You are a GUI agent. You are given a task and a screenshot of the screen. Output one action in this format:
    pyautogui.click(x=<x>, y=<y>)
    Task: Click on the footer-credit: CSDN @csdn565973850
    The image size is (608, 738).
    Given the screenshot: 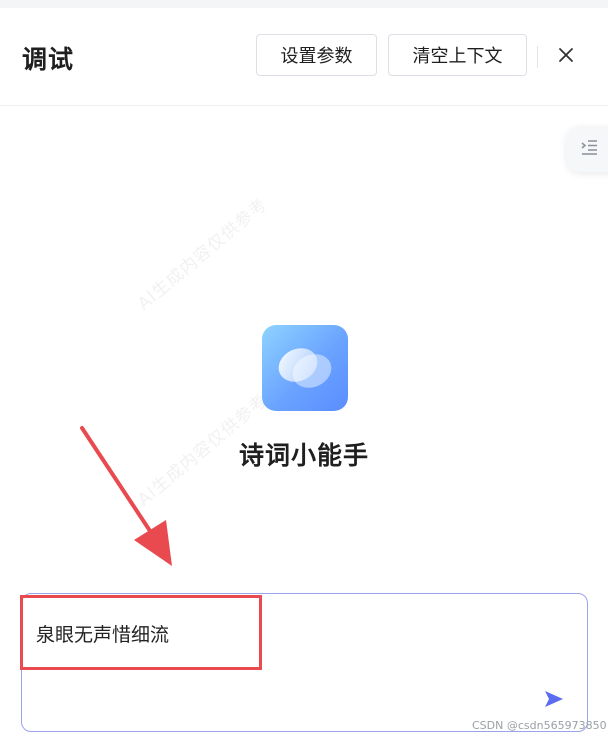 What is the action you would take?
    pyautogui.click(x=539, y=725)
    